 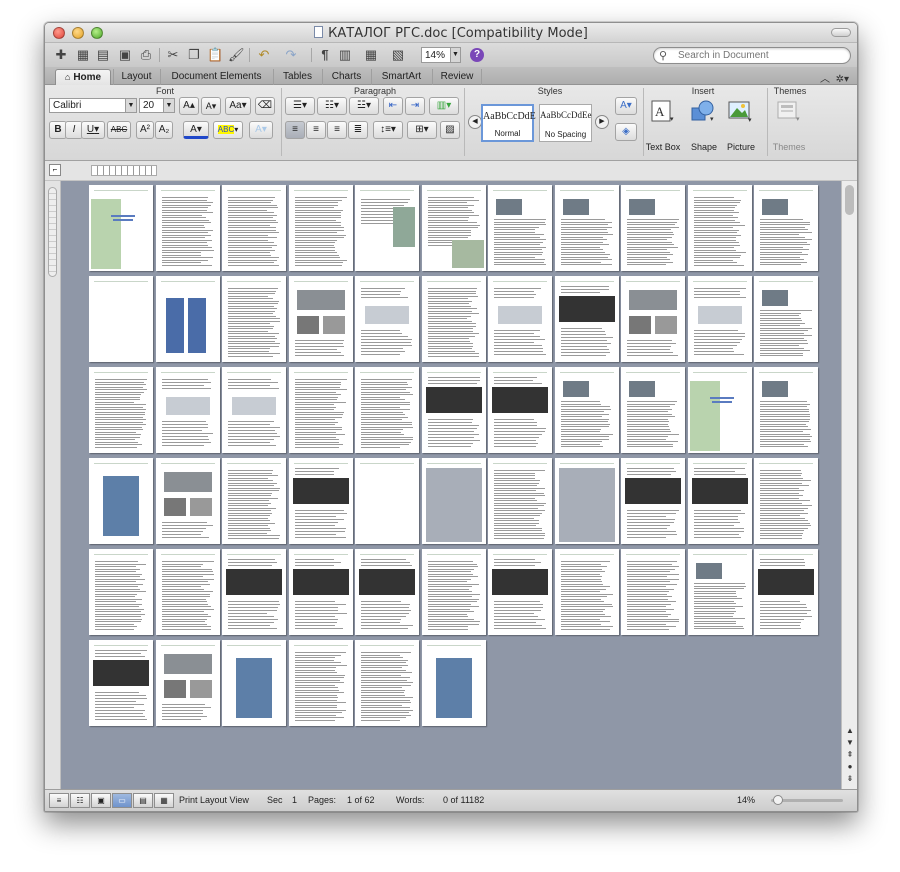 What do you see at coordinates (626, 132) in the screenshot?
I see `manage-styles-button: ◈` at bounding box center [626, 132].